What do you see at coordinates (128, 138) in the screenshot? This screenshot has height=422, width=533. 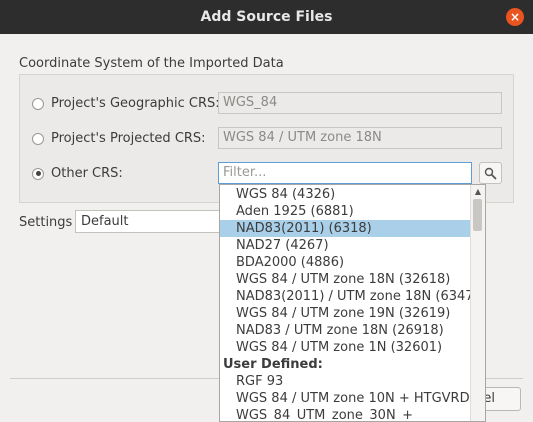 I see `radio-label-projected: Project's Projected CRS:` at bounding box center [128, 138].